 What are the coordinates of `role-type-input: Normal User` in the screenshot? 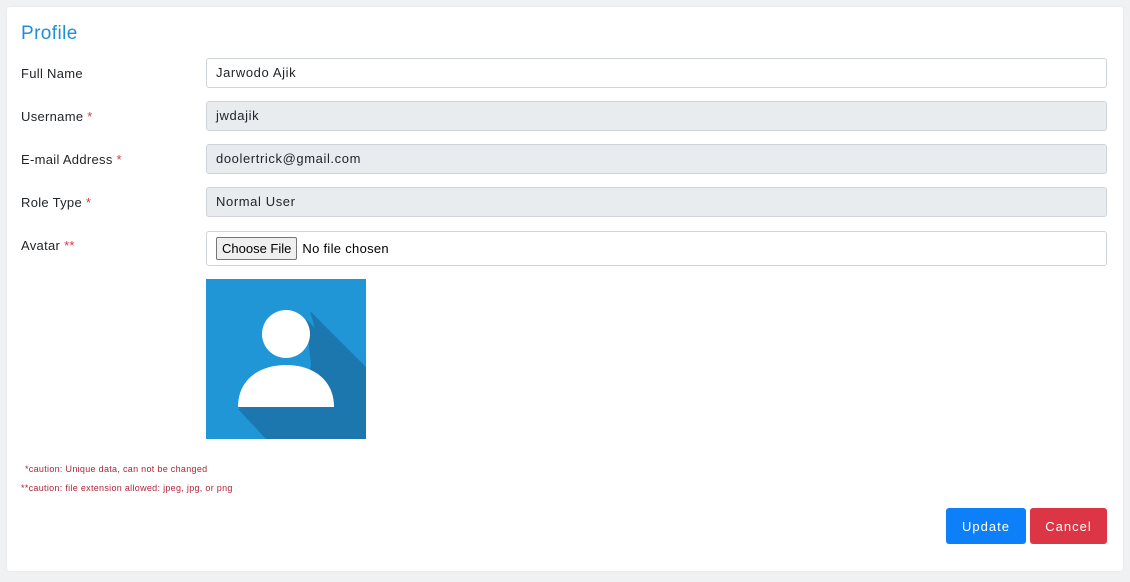 It's located at (656, 202).